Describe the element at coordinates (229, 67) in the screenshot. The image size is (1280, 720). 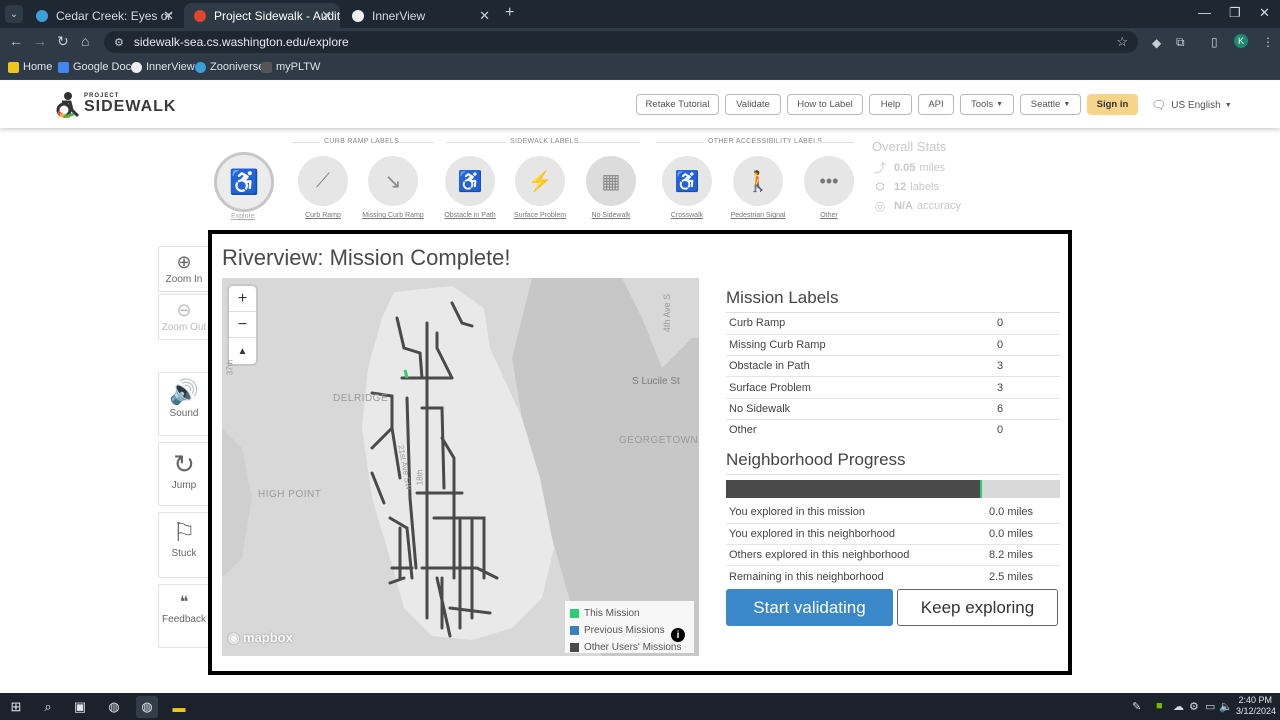
I see `bookmark-zooniverse: Zooniverse` at that location.